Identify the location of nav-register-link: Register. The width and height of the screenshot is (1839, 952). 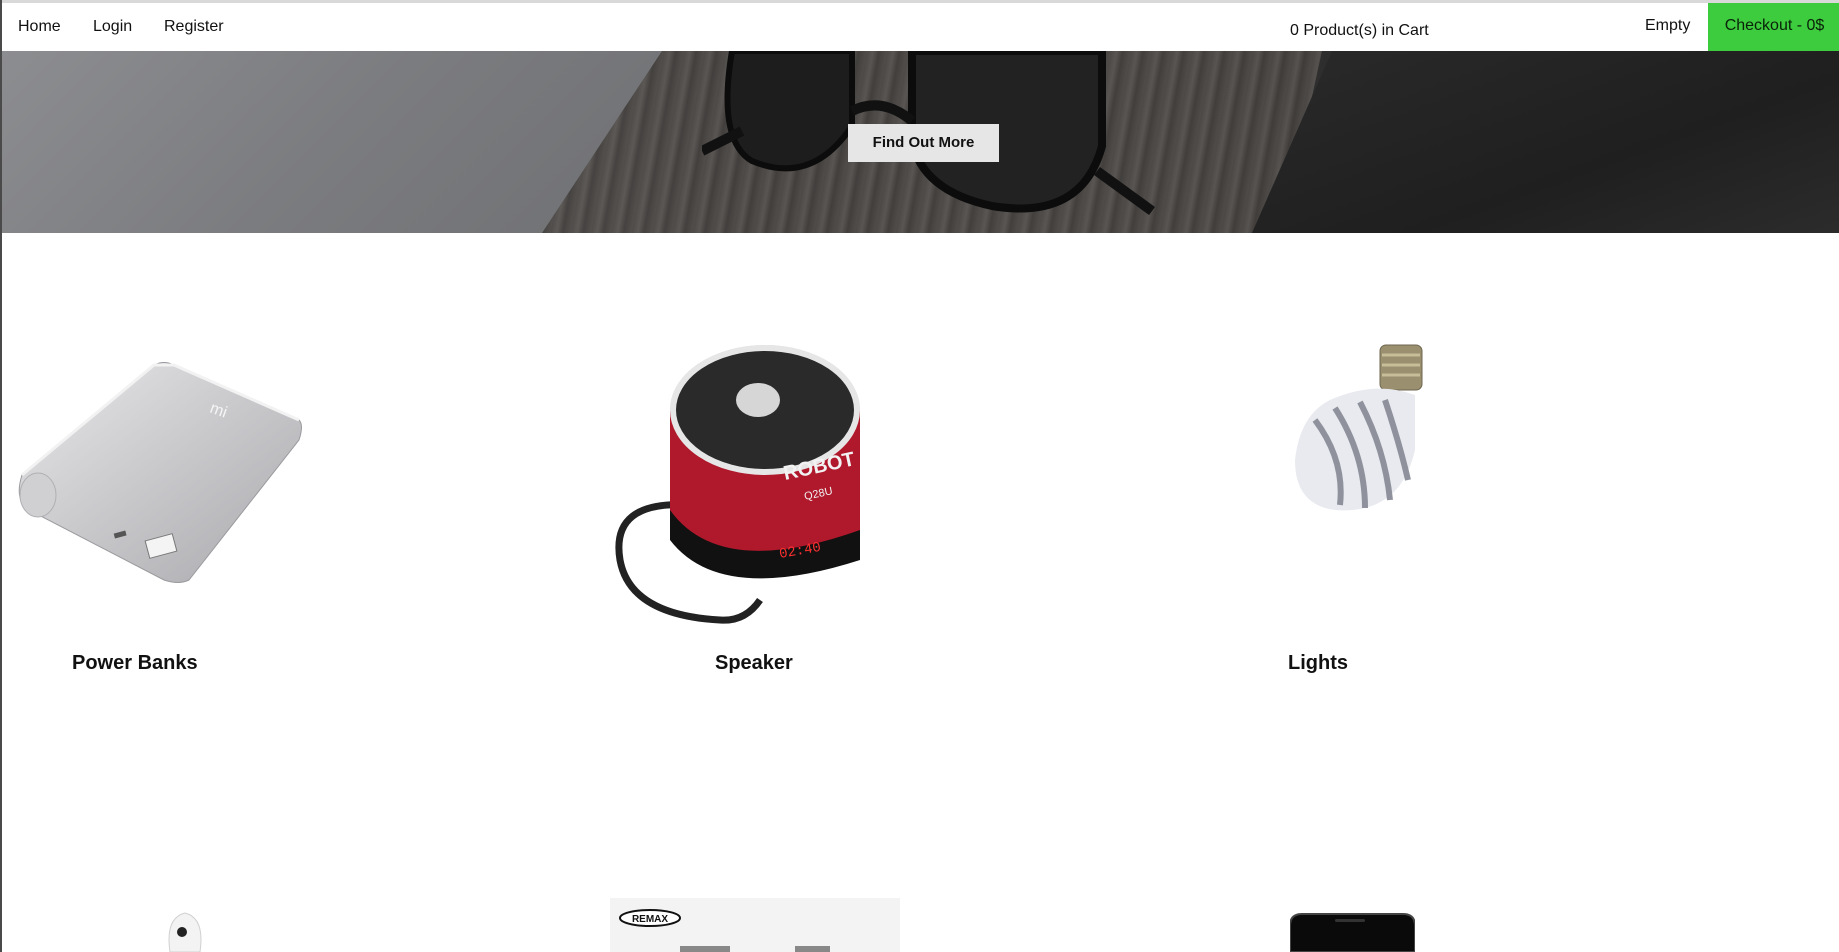
(194, 27).